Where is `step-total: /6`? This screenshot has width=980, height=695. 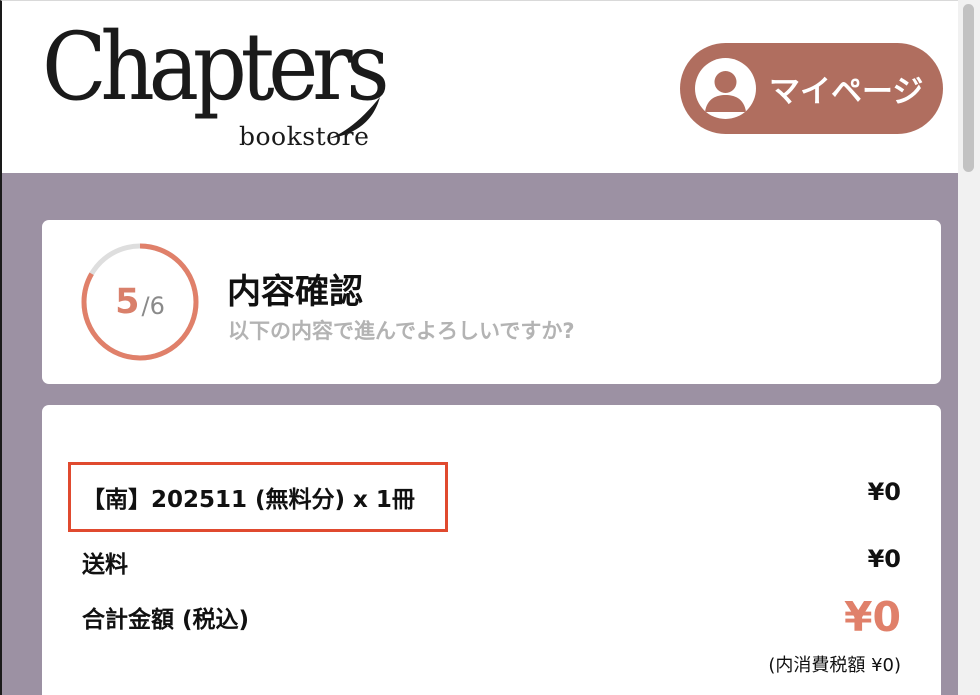 step-total: /6 is located at coordinates (153, 306).